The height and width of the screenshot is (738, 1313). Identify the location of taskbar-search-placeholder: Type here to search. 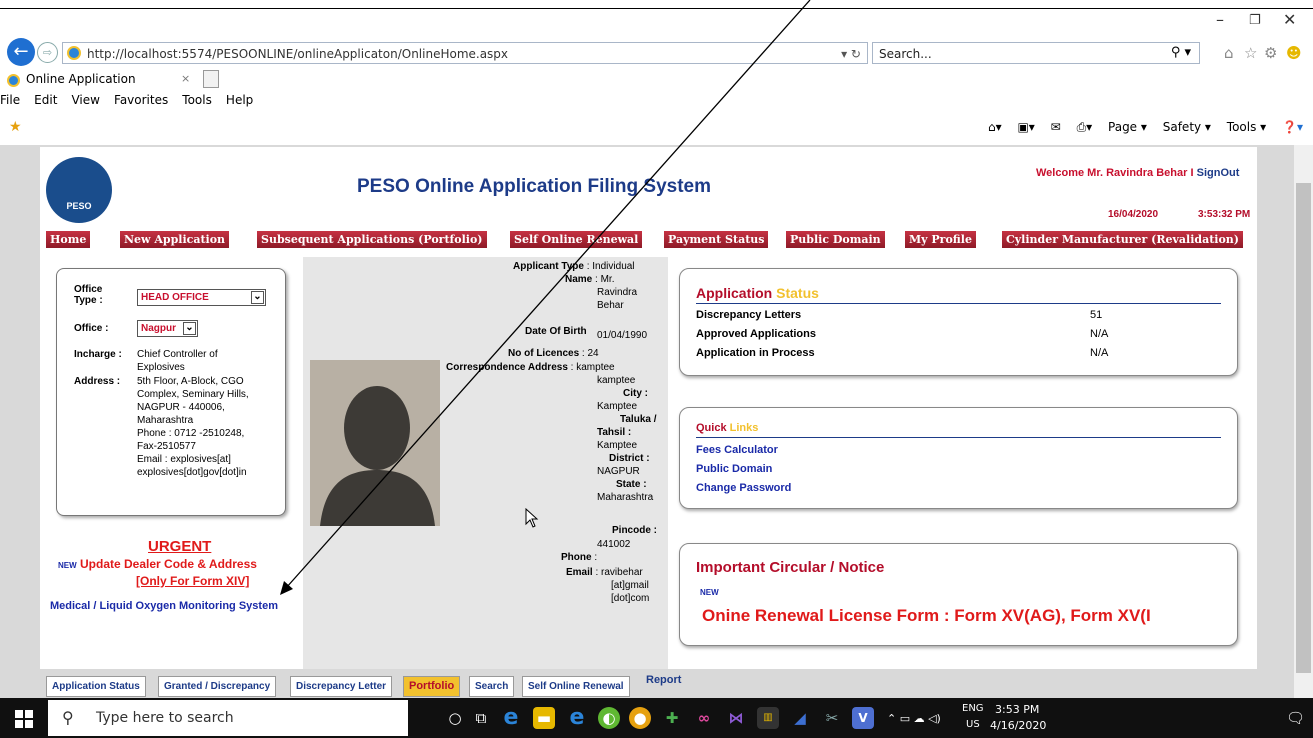
(165, 718).